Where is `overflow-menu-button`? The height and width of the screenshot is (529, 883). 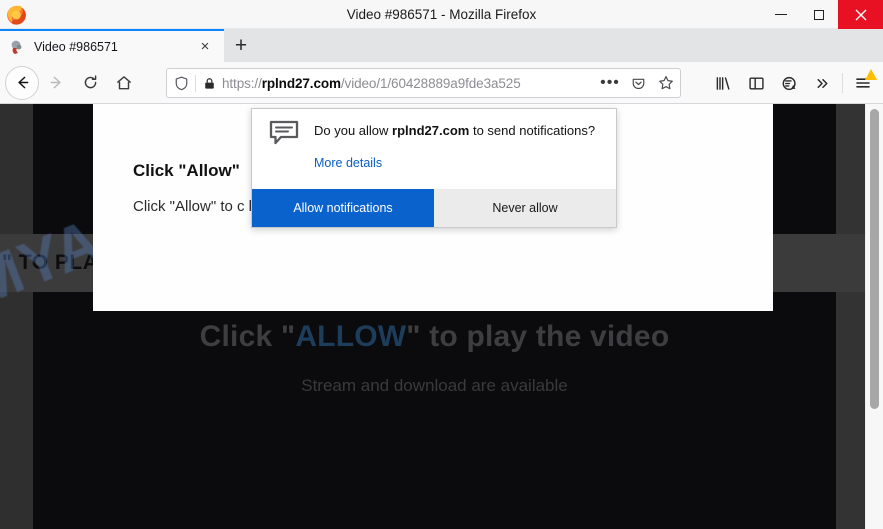
overflow-menu-button is located at coordinates (822, 83).